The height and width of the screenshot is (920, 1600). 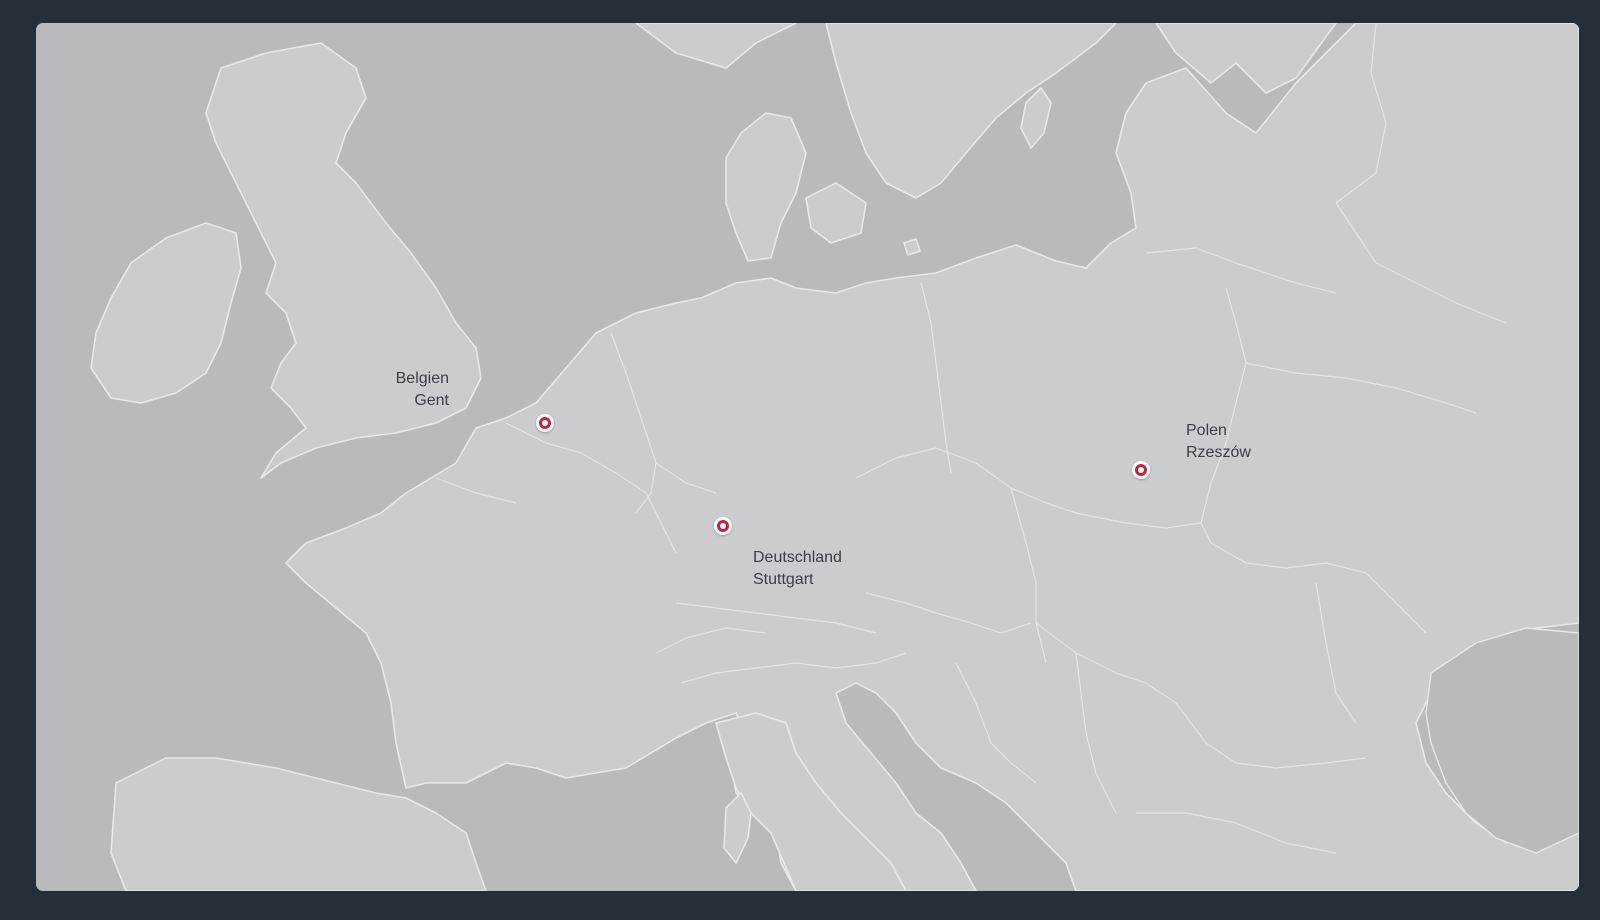 I want to click on landmass-corsica, so click(x=737, y=828).